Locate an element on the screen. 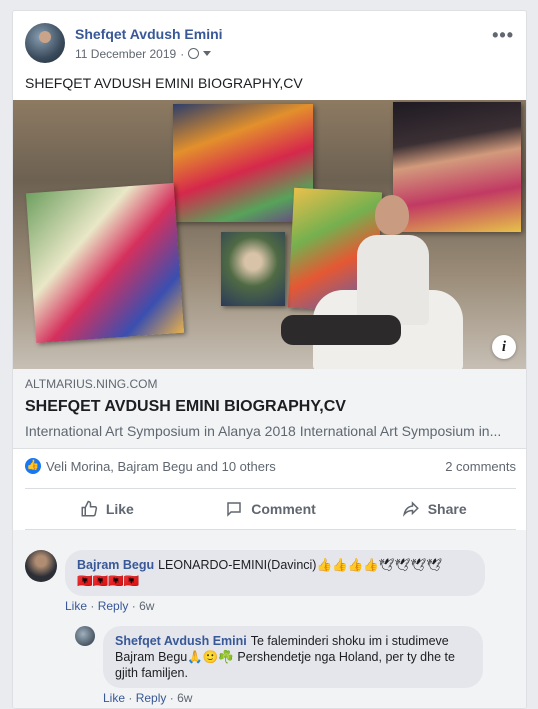  artist-legs is located at coordinates (341, 330).